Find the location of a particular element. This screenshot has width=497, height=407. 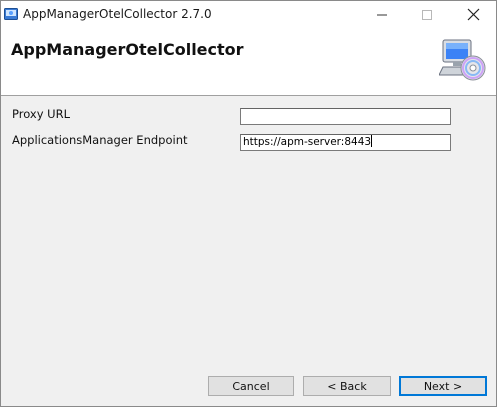

maximize-icon is located at coordinates (427, 14).